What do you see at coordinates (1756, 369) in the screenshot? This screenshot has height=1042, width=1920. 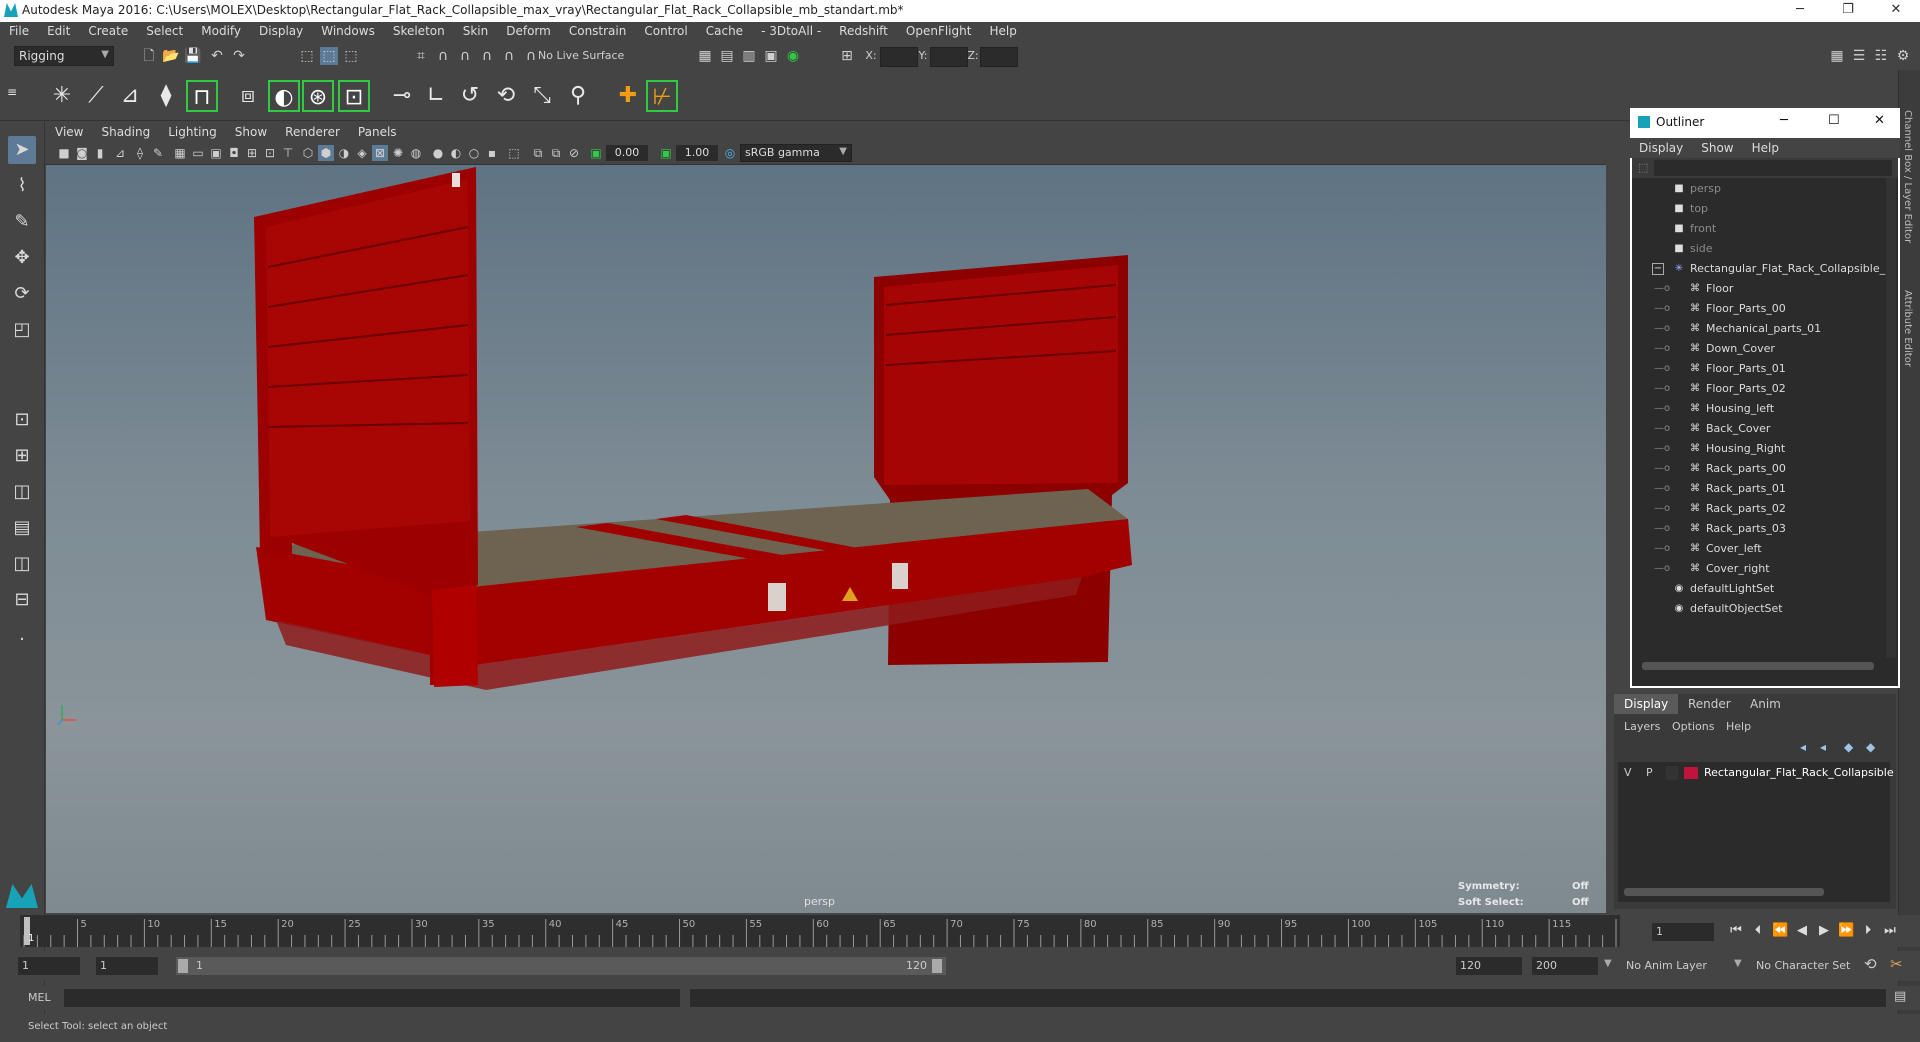 I see `outliner-item-floor-parts-01: —o ⌘ Floor_Parts_01` at bounding box center [1756, 369].